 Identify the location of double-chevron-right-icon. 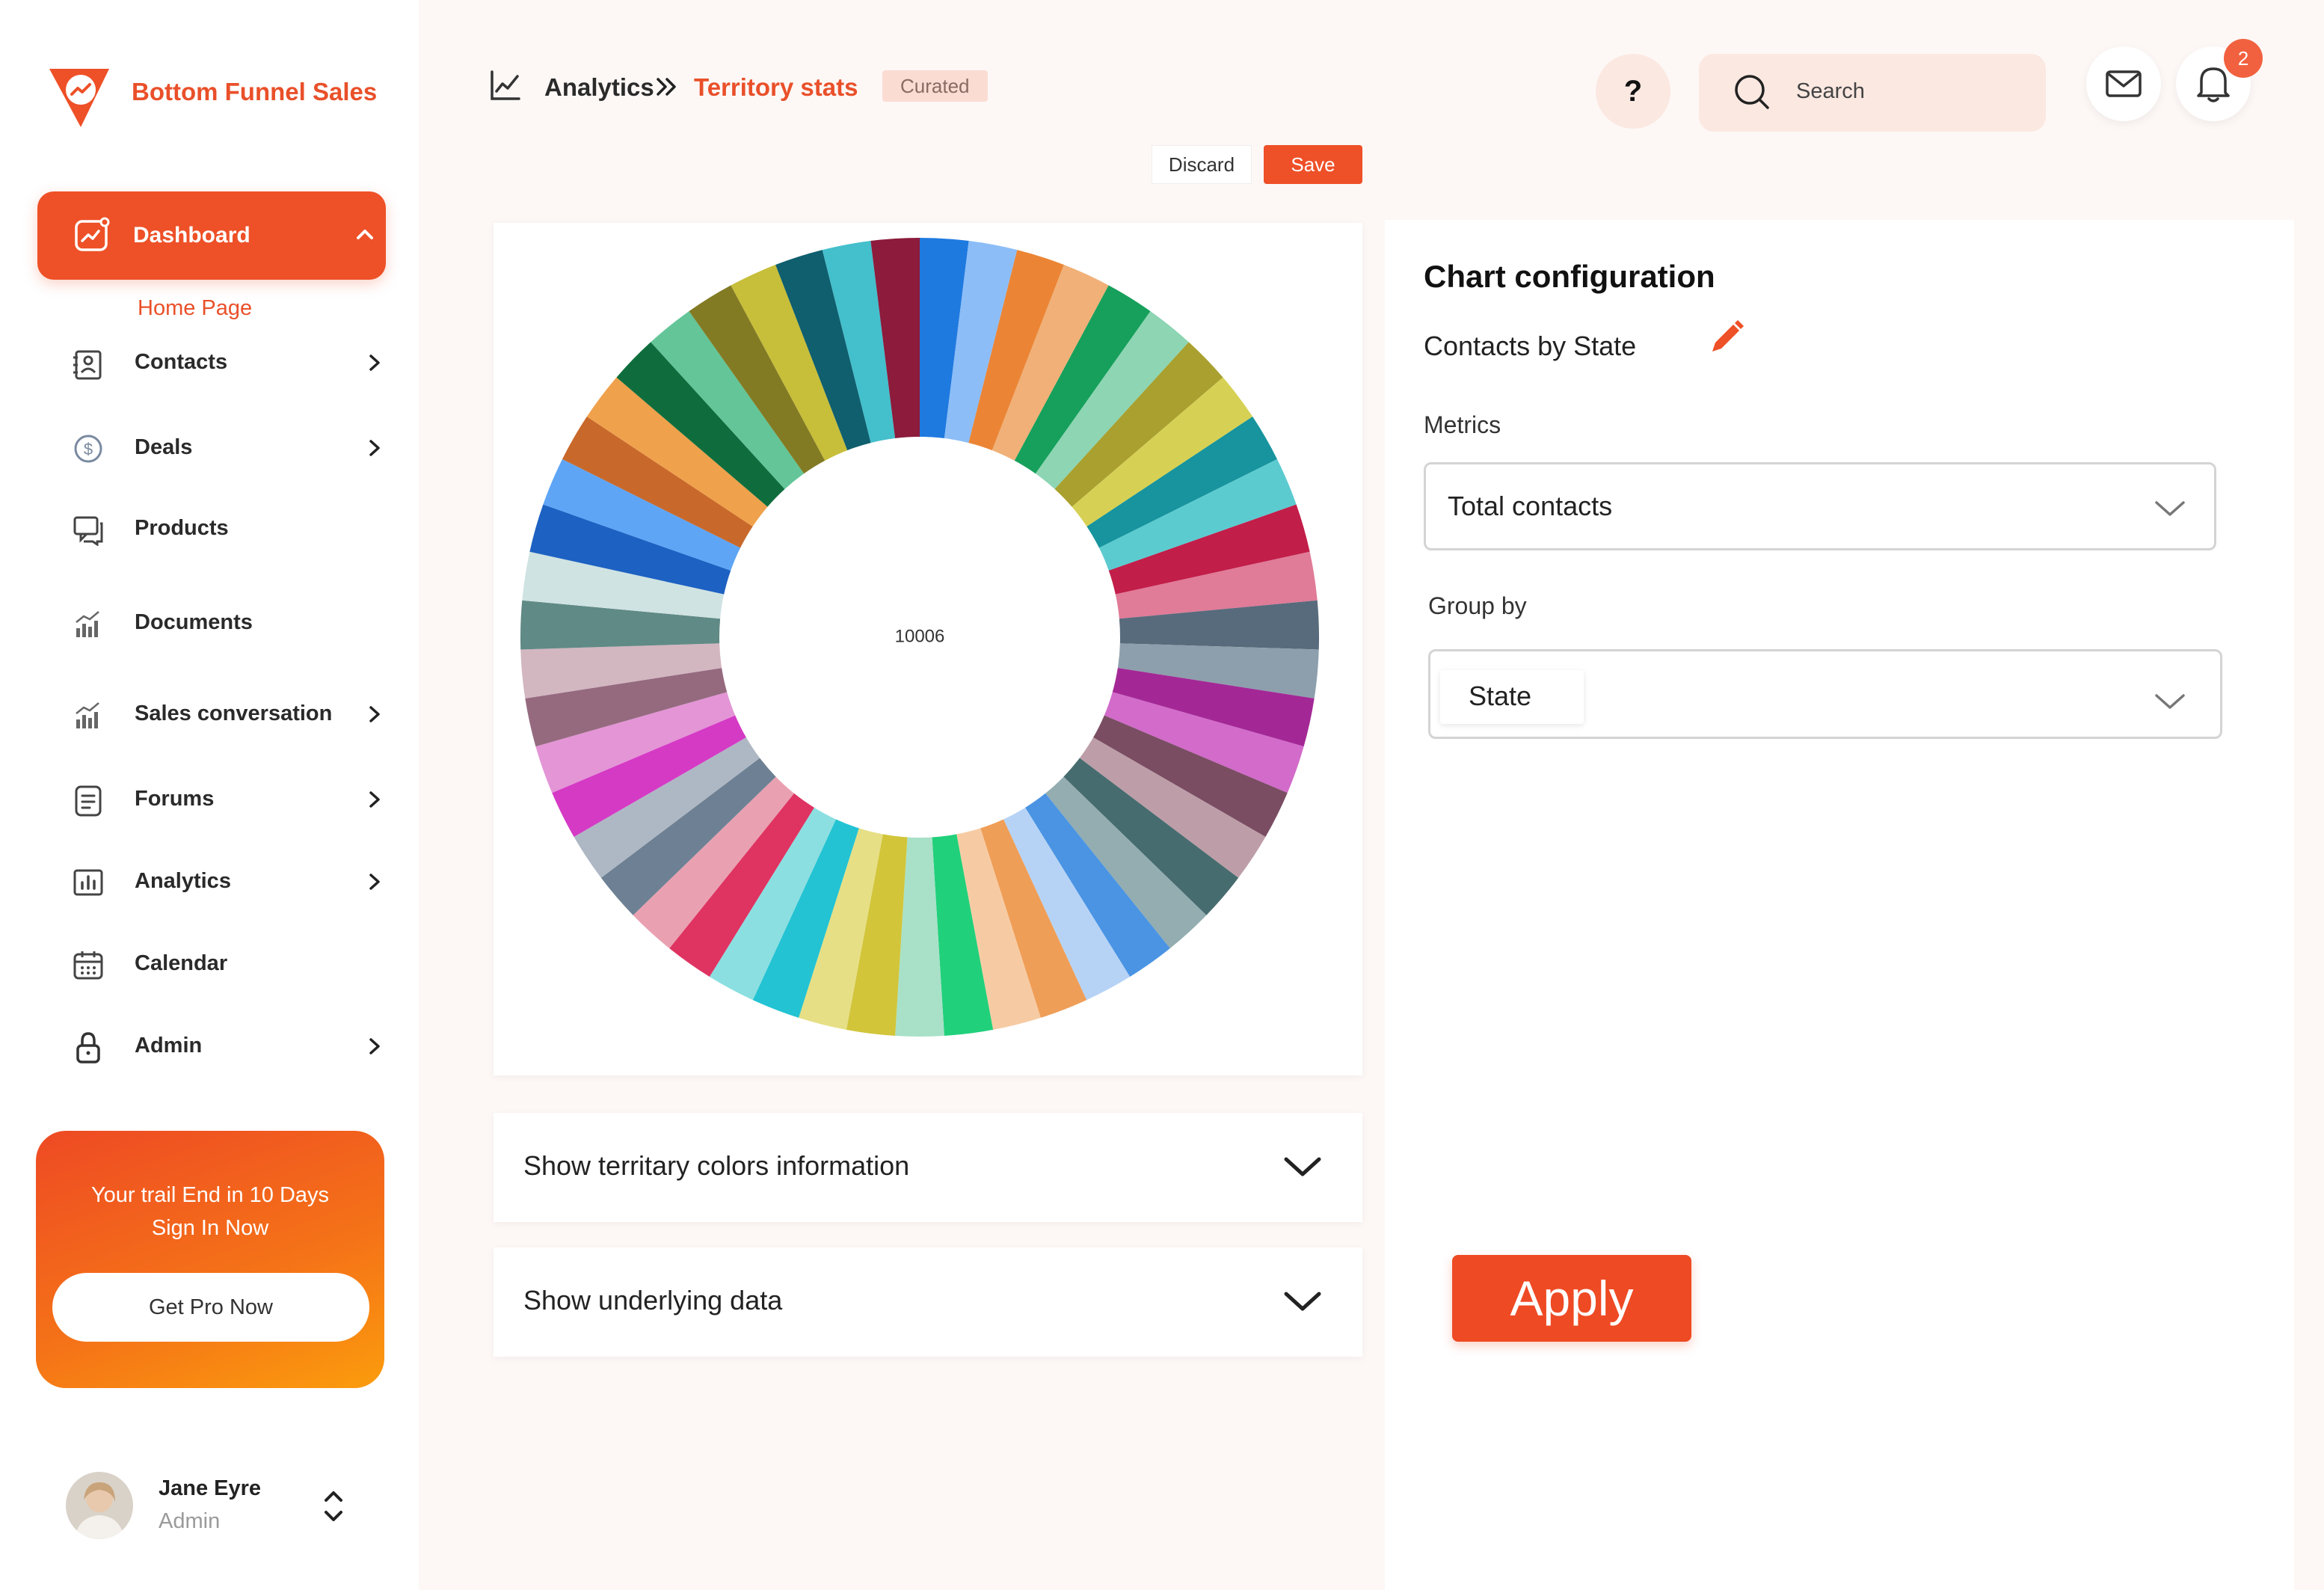
(666, 87).